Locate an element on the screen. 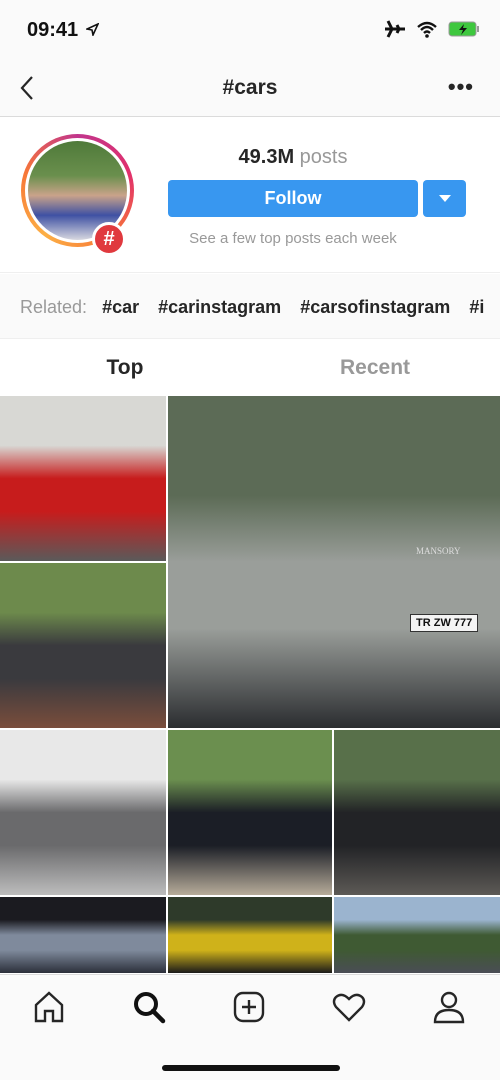 Image resolution: width=500 pixels, height=1080 pixels. home-indicator is located at coordinates (251, 1068).